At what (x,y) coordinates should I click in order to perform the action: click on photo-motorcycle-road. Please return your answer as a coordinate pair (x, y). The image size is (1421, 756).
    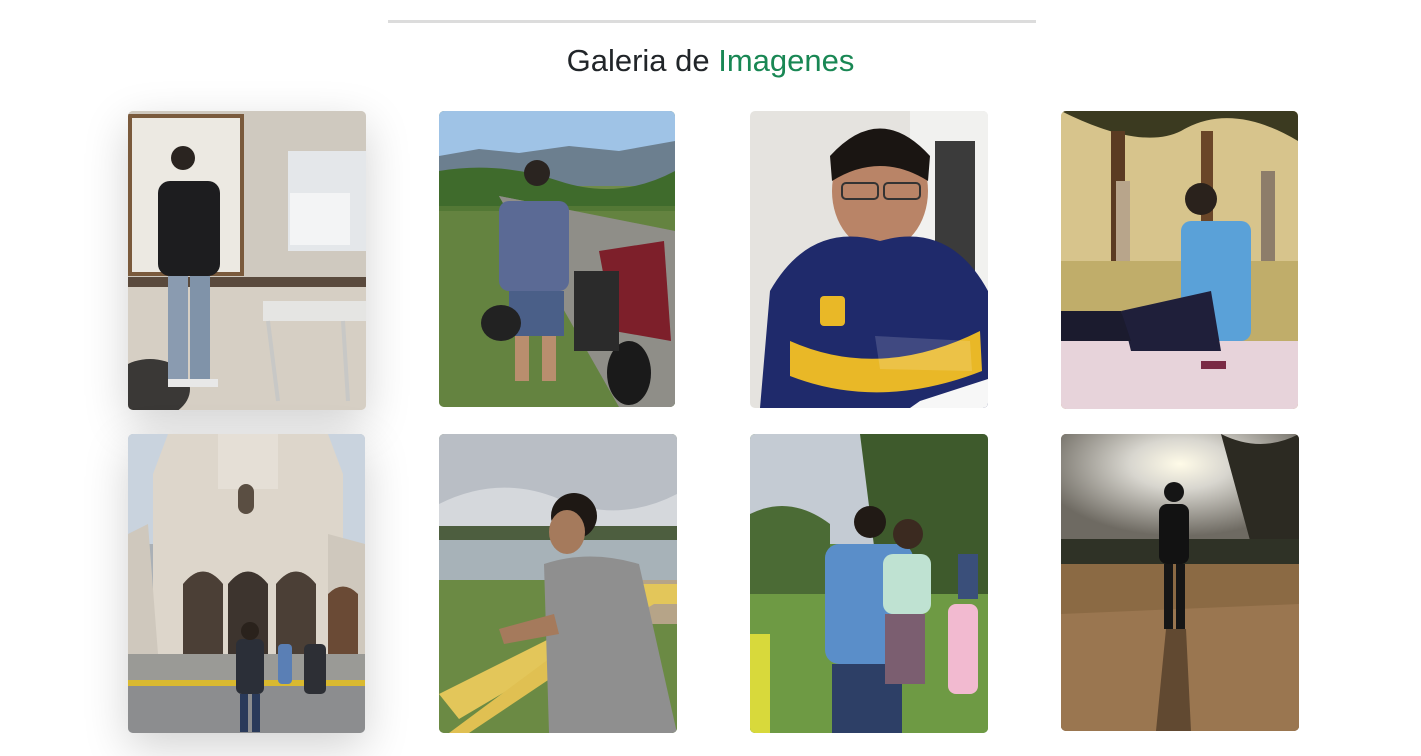
    Looking at the image, I should click on (557, 259).